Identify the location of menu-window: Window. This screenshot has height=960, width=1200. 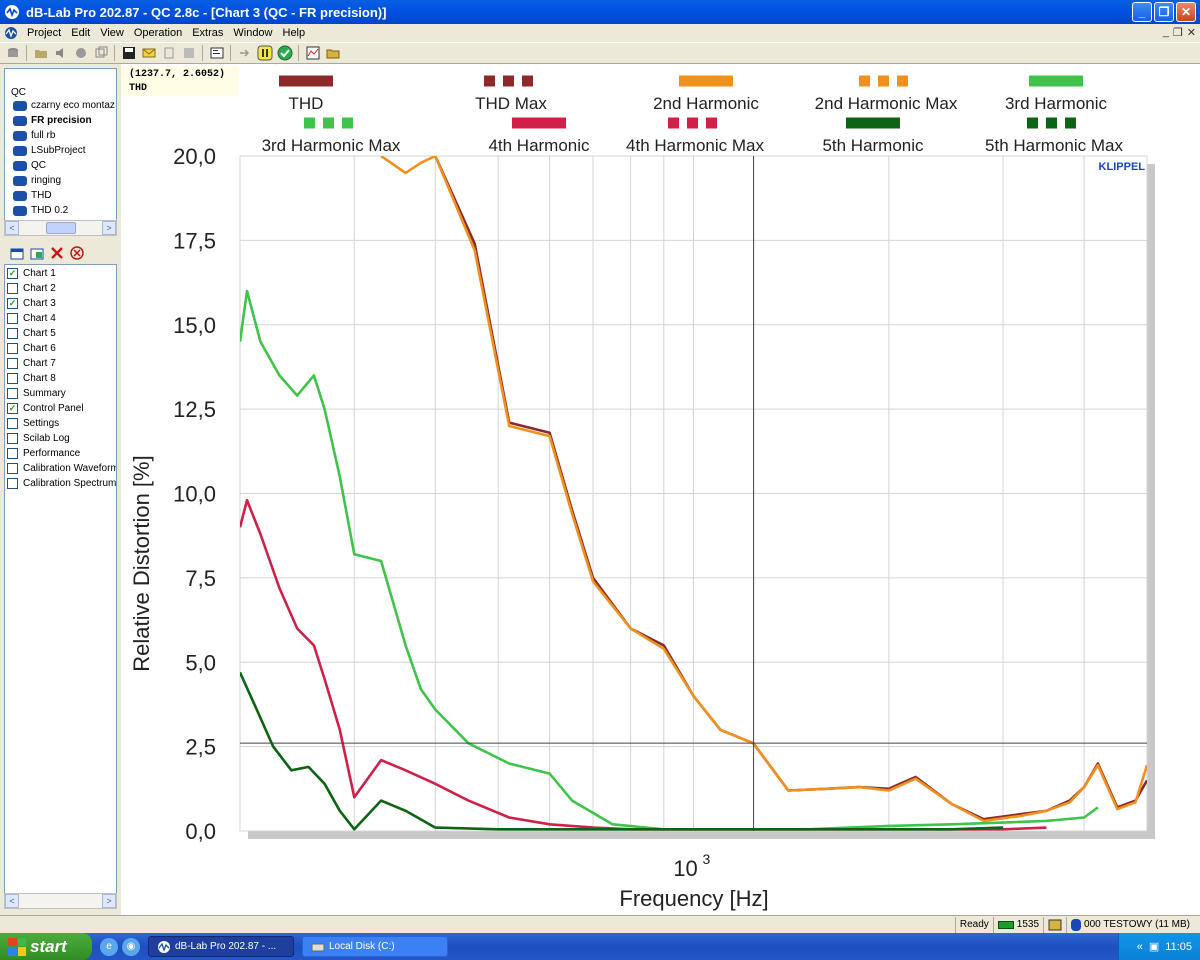
(252, 33).